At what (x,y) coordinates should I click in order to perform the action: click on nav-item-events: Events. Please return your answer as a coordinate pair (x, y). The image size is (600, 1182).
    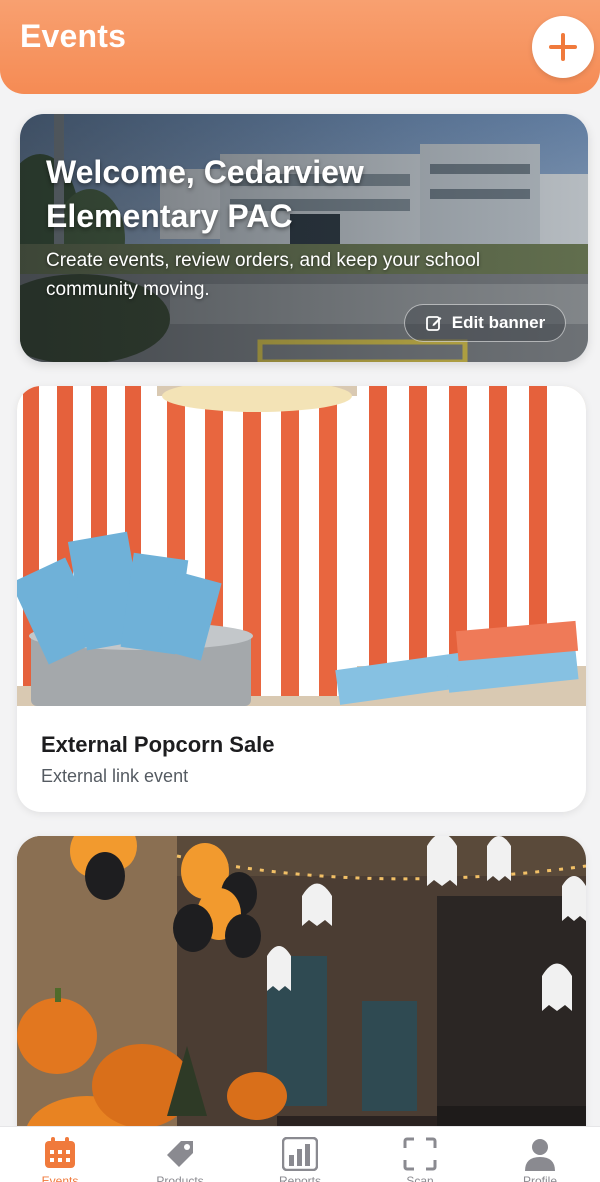
    Looking at the image, I should click on (60, 1154).